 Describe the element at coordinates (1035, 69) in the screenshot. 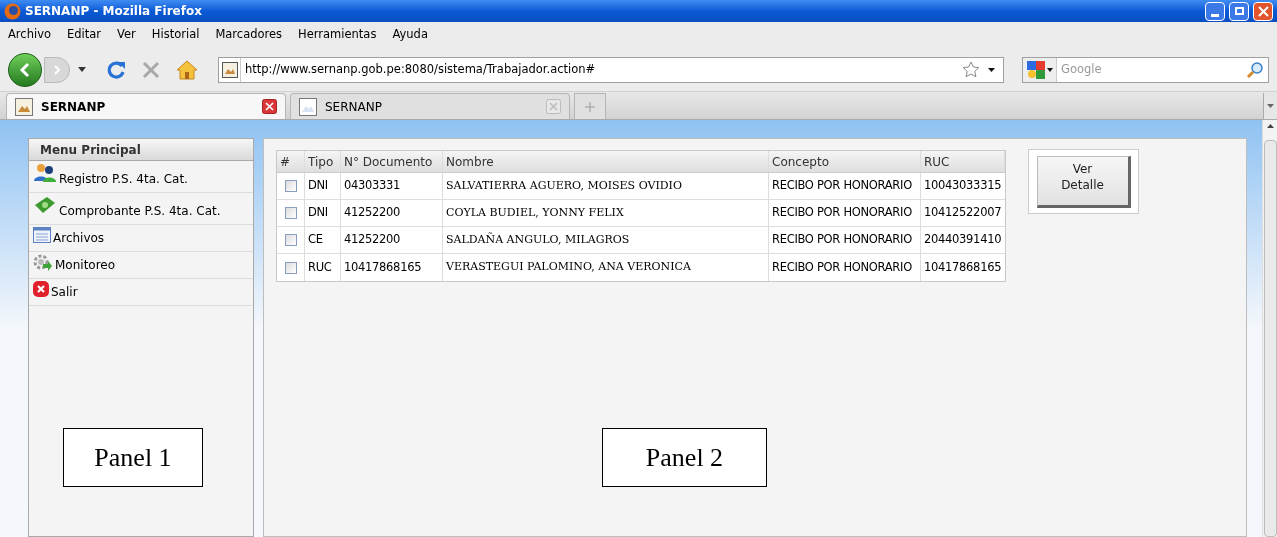

I see `search-engine-icon` at that location.